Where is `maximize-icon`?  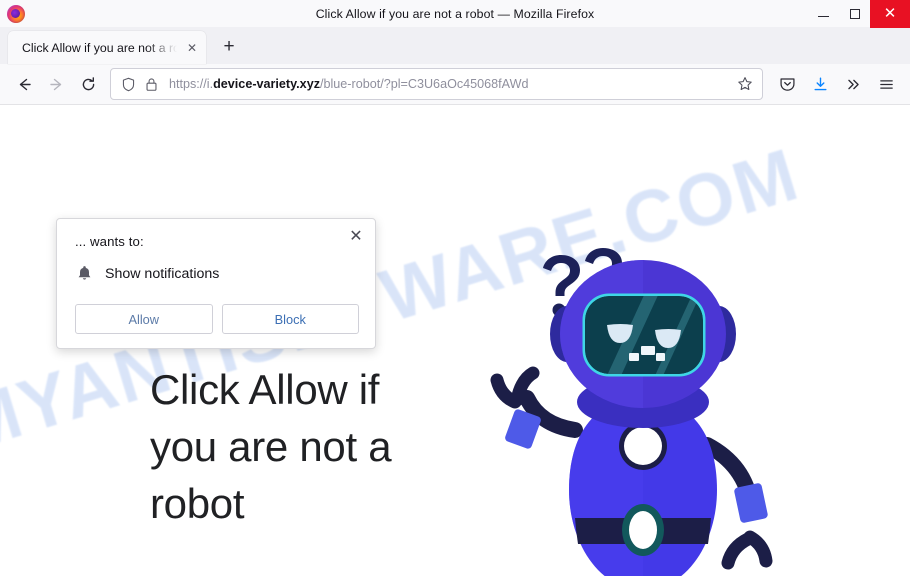 maximize-icon is located at coordinates (854, 13).